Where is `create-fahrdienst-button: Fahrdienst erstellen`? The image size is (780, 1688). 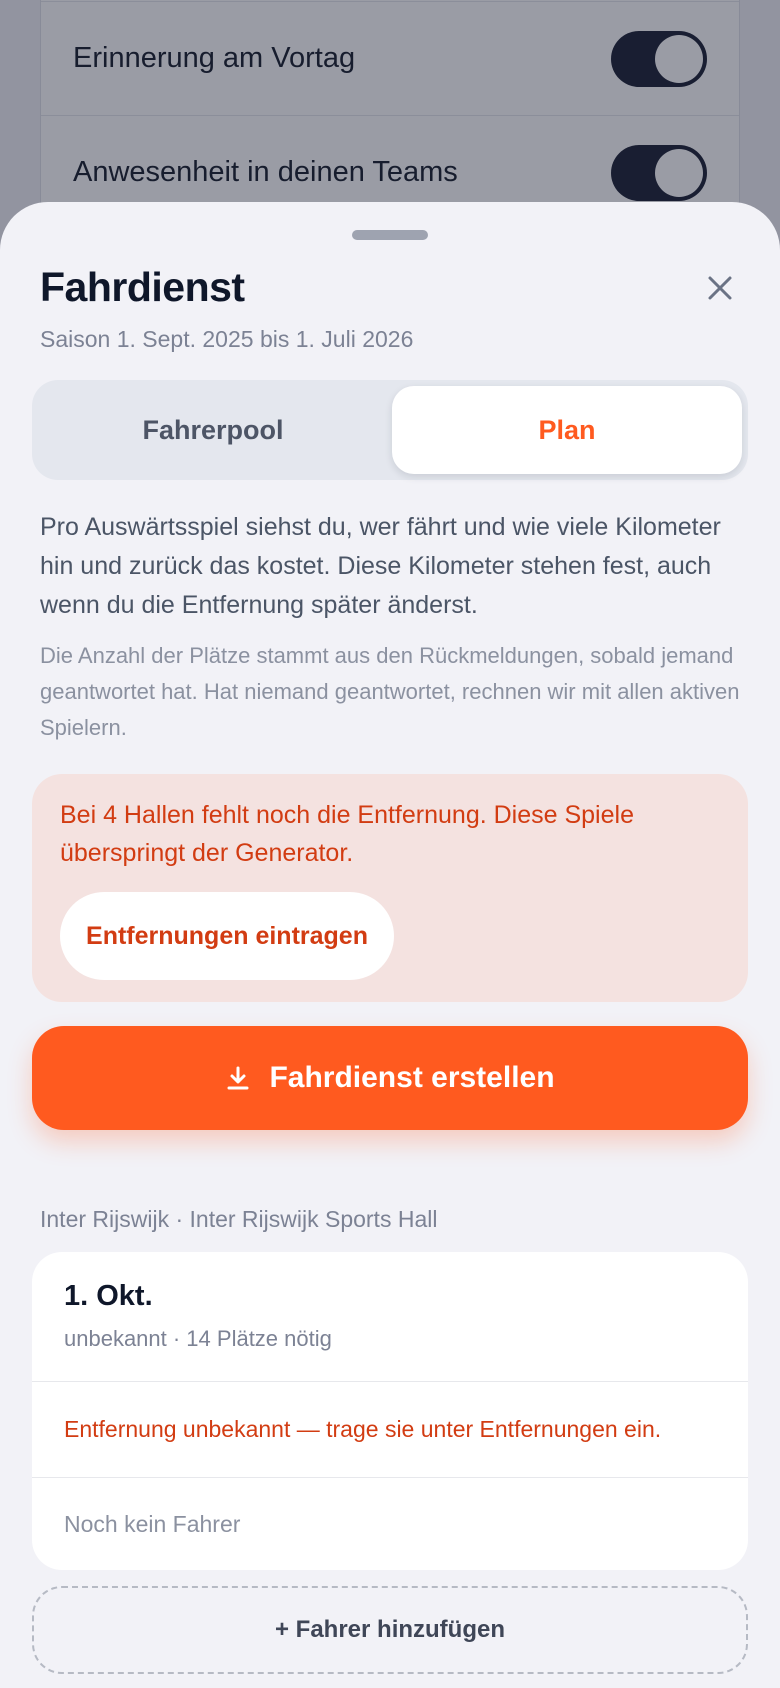 create-fahrdienst-button: Fahrdienst erstellen is located at coordinates (390, 1078).